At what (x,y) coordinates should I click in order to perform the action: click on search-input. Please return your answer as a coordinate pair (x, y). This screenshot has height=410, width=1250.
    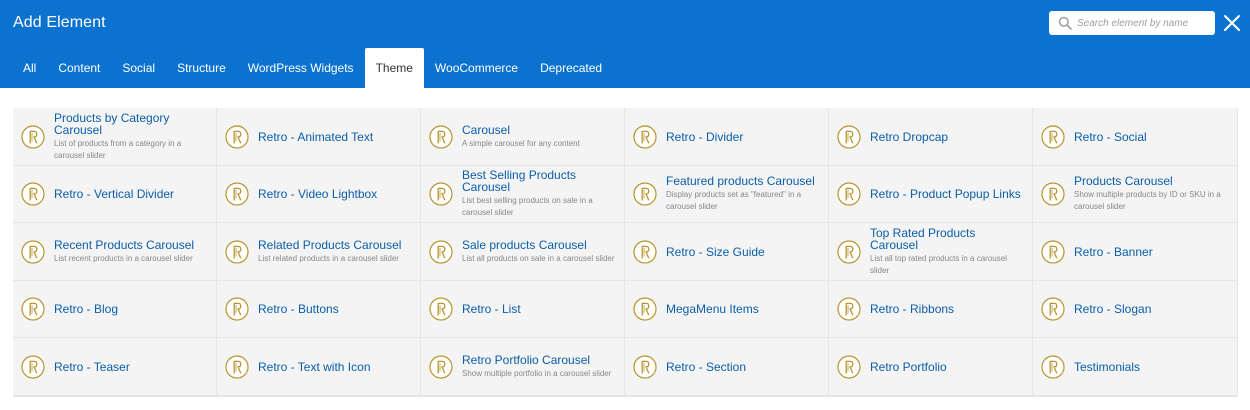
    Looking at the image, I should click on (1146, 23).